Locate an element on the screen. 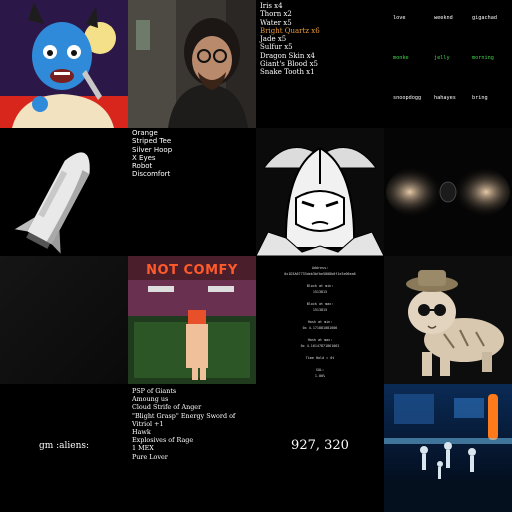  weapon-item: PSP of Giants is located at coordinates (154, 391).